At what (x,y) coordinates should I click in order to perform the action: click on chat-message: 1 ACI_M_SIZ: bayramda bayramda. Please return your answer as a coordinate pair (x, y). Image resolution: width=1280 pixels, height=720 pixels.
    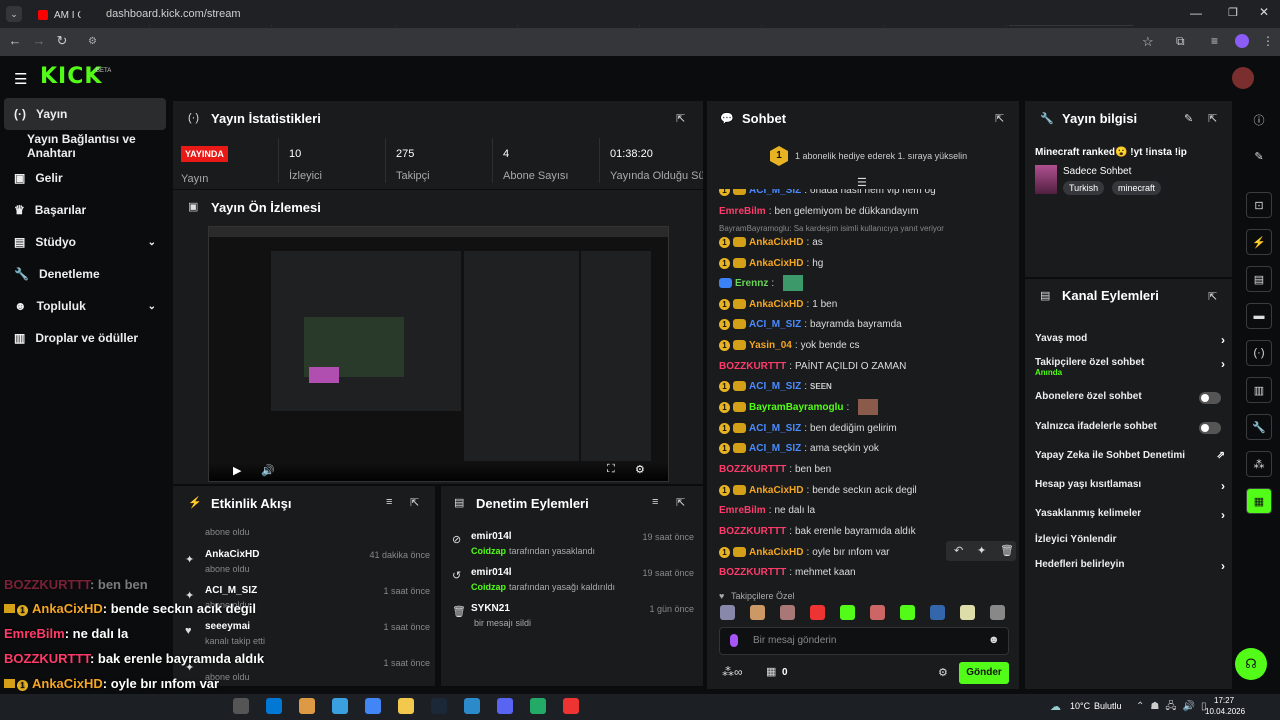
    Looking at the image, I should click on (864, 324).